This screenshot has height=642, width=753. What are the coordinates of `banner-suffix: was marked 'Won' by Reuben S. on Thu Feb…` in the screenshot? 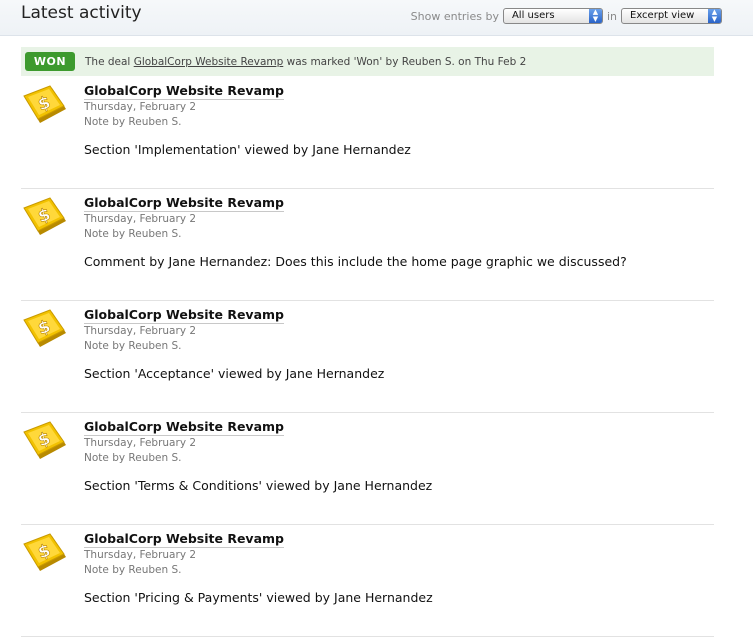 It's located at (406, 62).